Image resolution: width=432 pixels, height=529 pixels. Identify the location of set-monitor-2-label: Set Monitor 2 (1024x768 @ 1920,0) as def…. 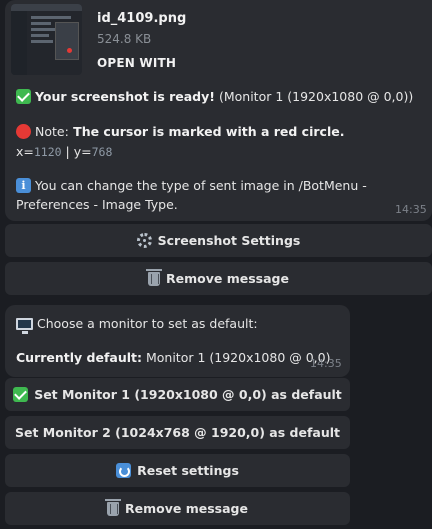
(177, 432).